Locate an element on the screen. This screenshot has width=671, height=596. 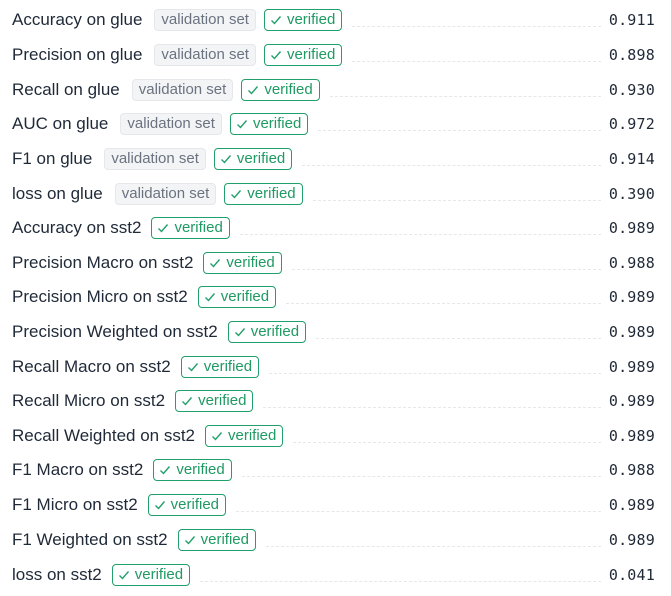
metric-label: Accuracy on sst2 is located at coordinates (77, 227).